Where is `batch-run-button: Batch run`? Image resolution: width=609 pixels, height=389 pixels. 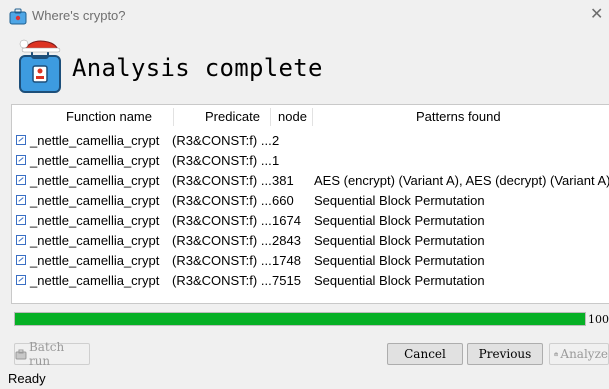 batch-run-button: Batch run is located at coordinates (52, 354).